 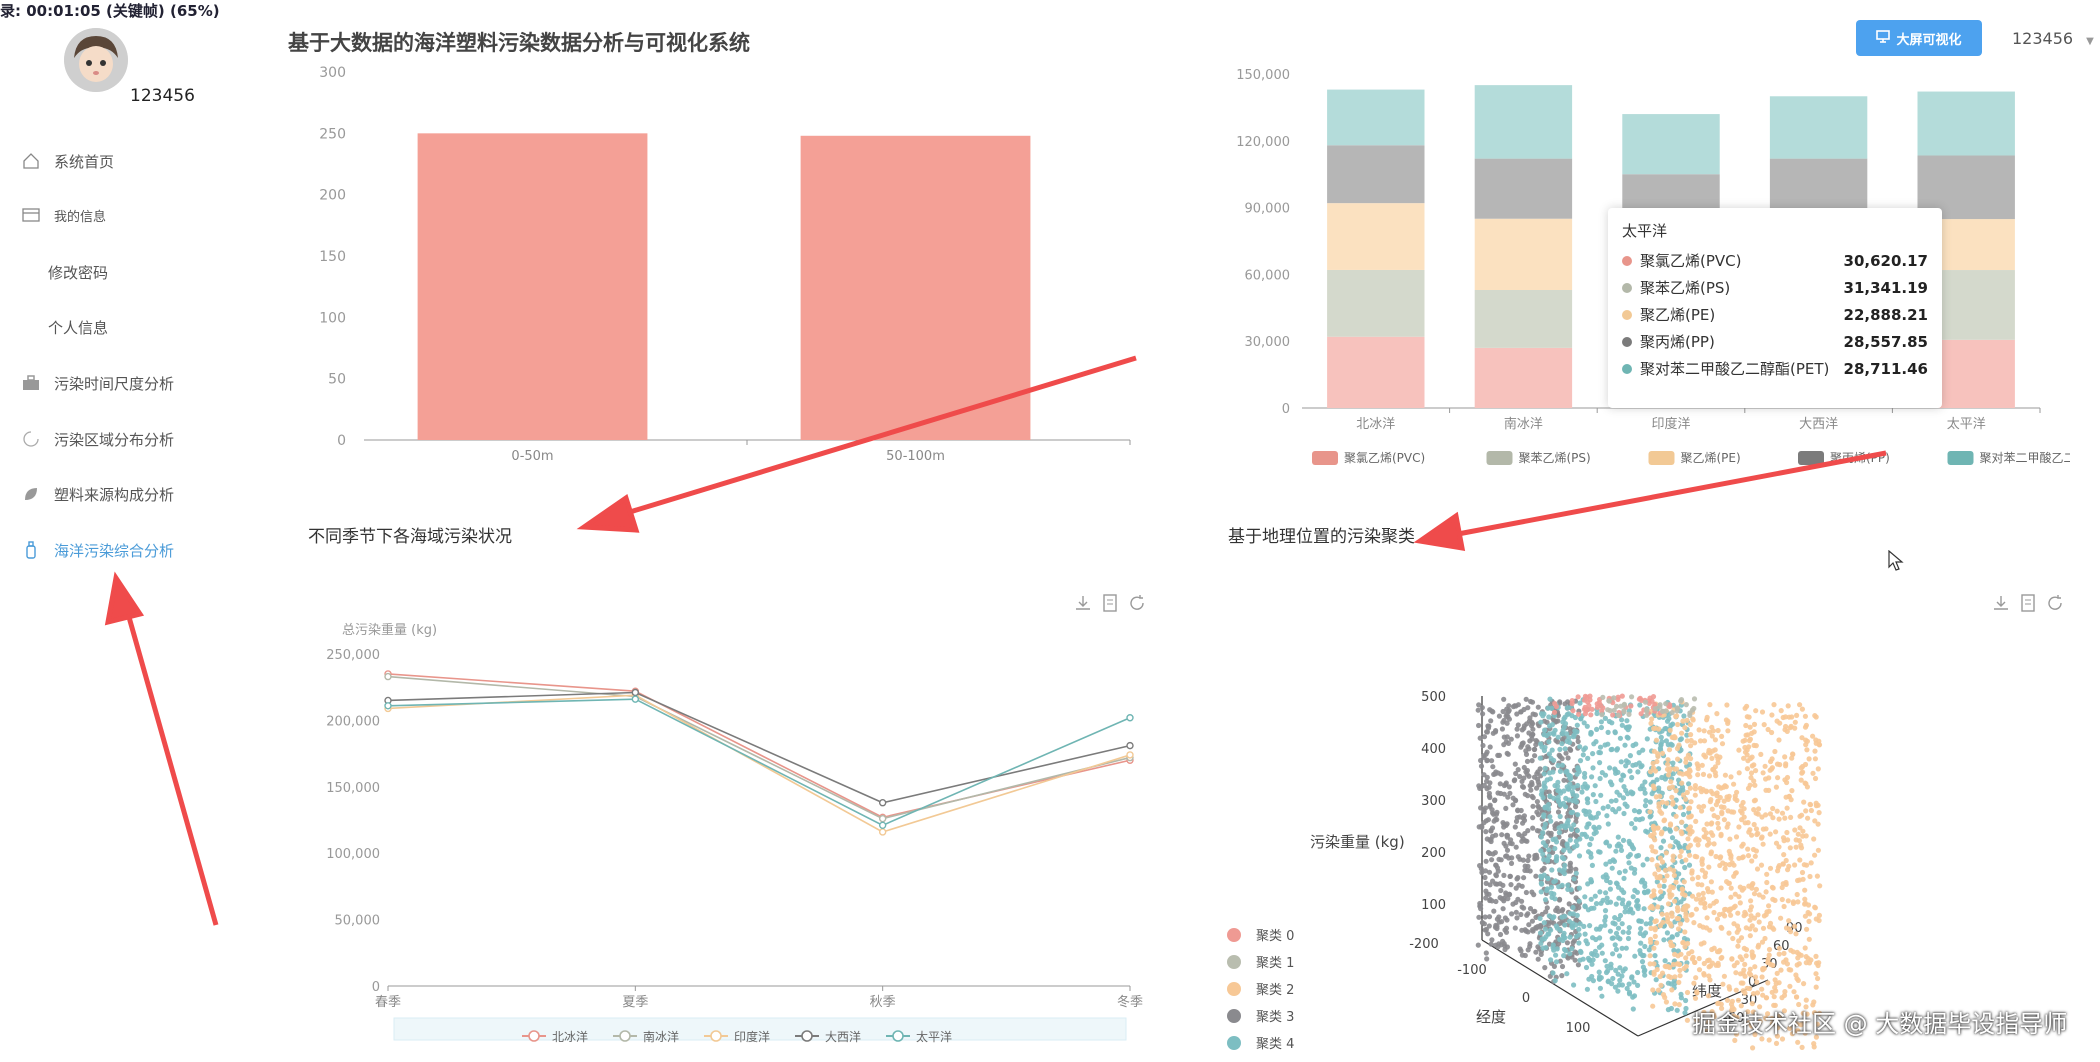 What do you see at coordinates (97, 439) in the screenshot?
I see `sidebar-item-region-analysis: 污染区域分布分析` at bounding box center [97, 439].